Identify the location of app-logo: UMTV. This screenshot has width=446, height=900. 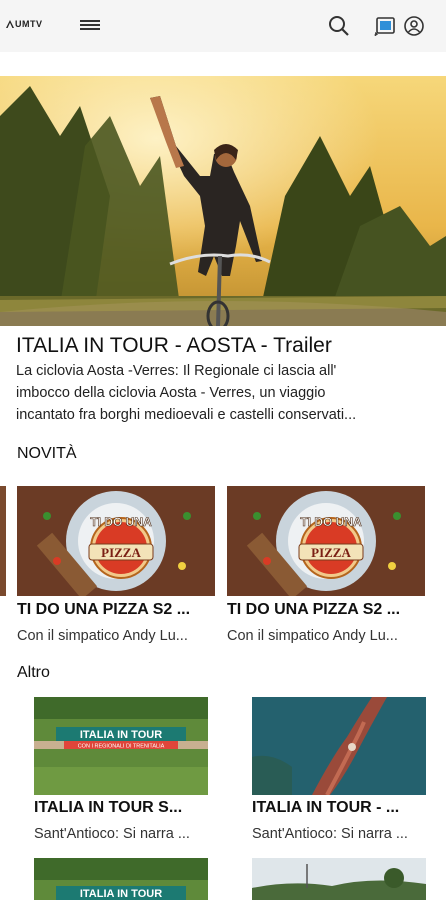
(24, 24).